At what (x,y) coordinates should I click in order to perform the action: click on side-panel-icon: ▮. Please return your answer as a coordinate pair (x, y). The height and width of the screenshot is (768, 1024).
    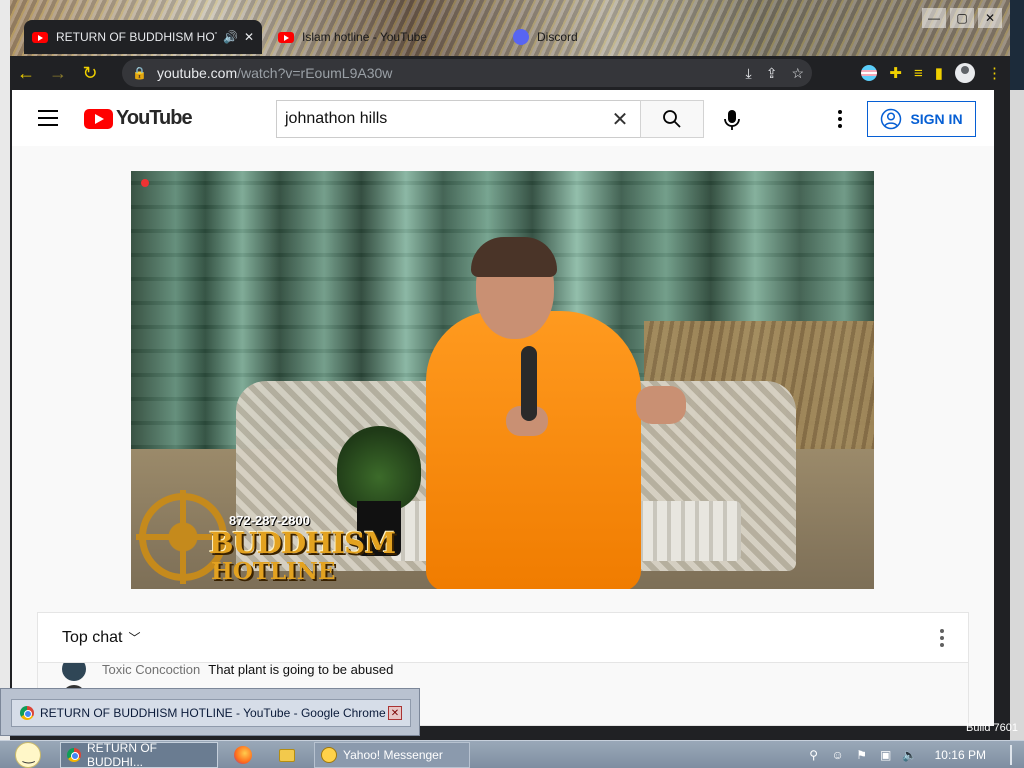
    Looking at the image, I should click on (939, 73).